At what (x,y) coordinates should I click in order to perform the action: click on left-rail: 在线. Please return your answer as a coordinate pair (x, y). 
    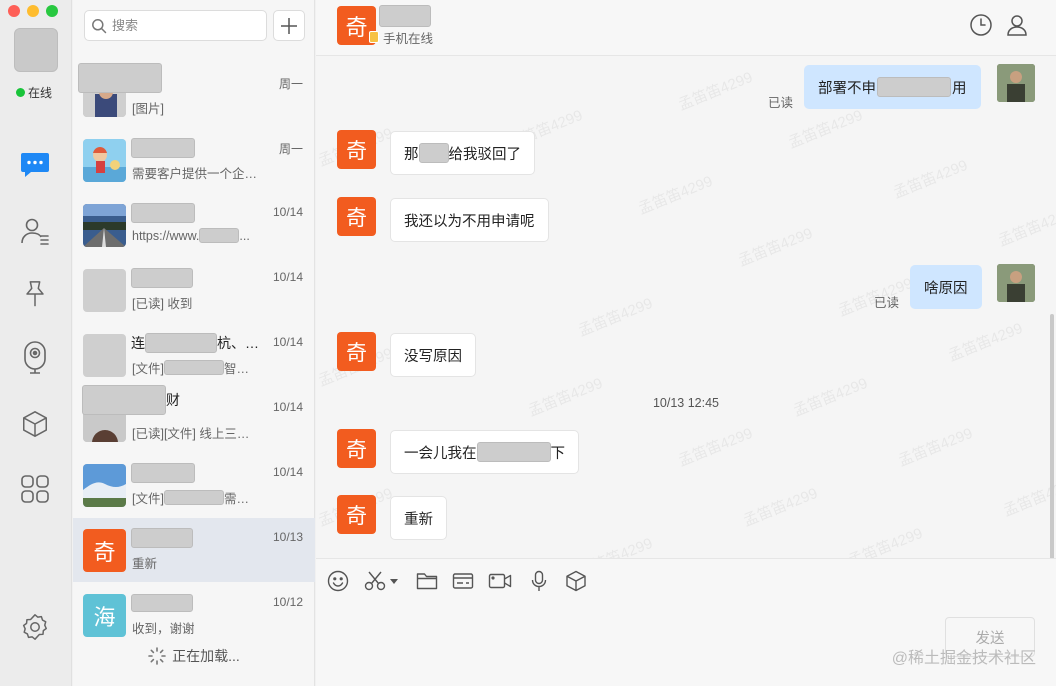
    Looking at the image, I should click on (36, 343).